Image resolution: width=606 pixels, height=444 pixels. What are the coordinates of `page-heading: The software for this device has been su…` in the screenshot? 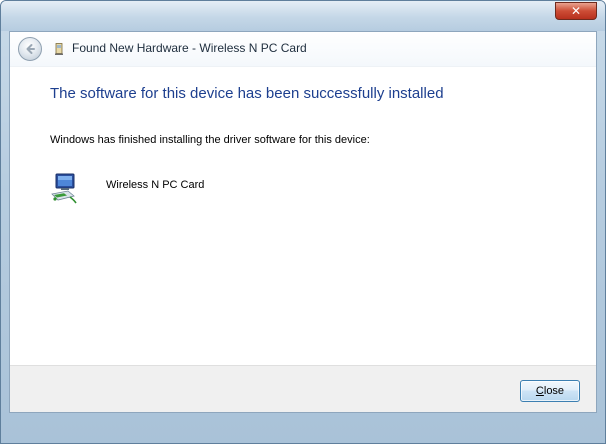 It's located at (247, 93).